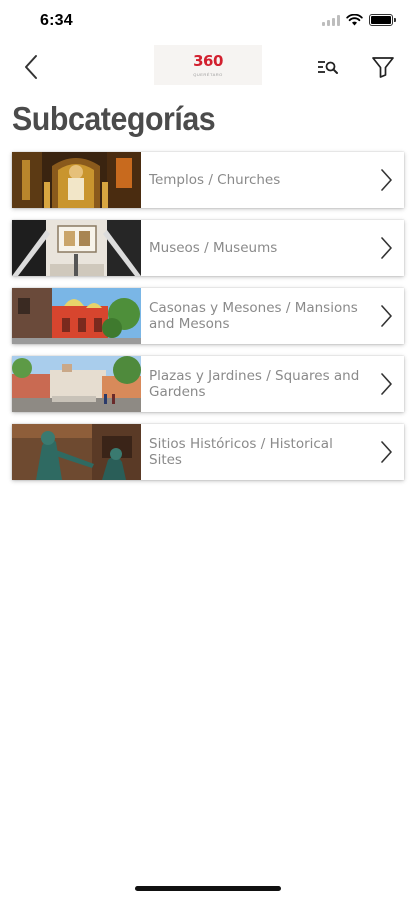 The height and width of the screenshot is (900, 415). I want to click on back-button, so click(31, 67).